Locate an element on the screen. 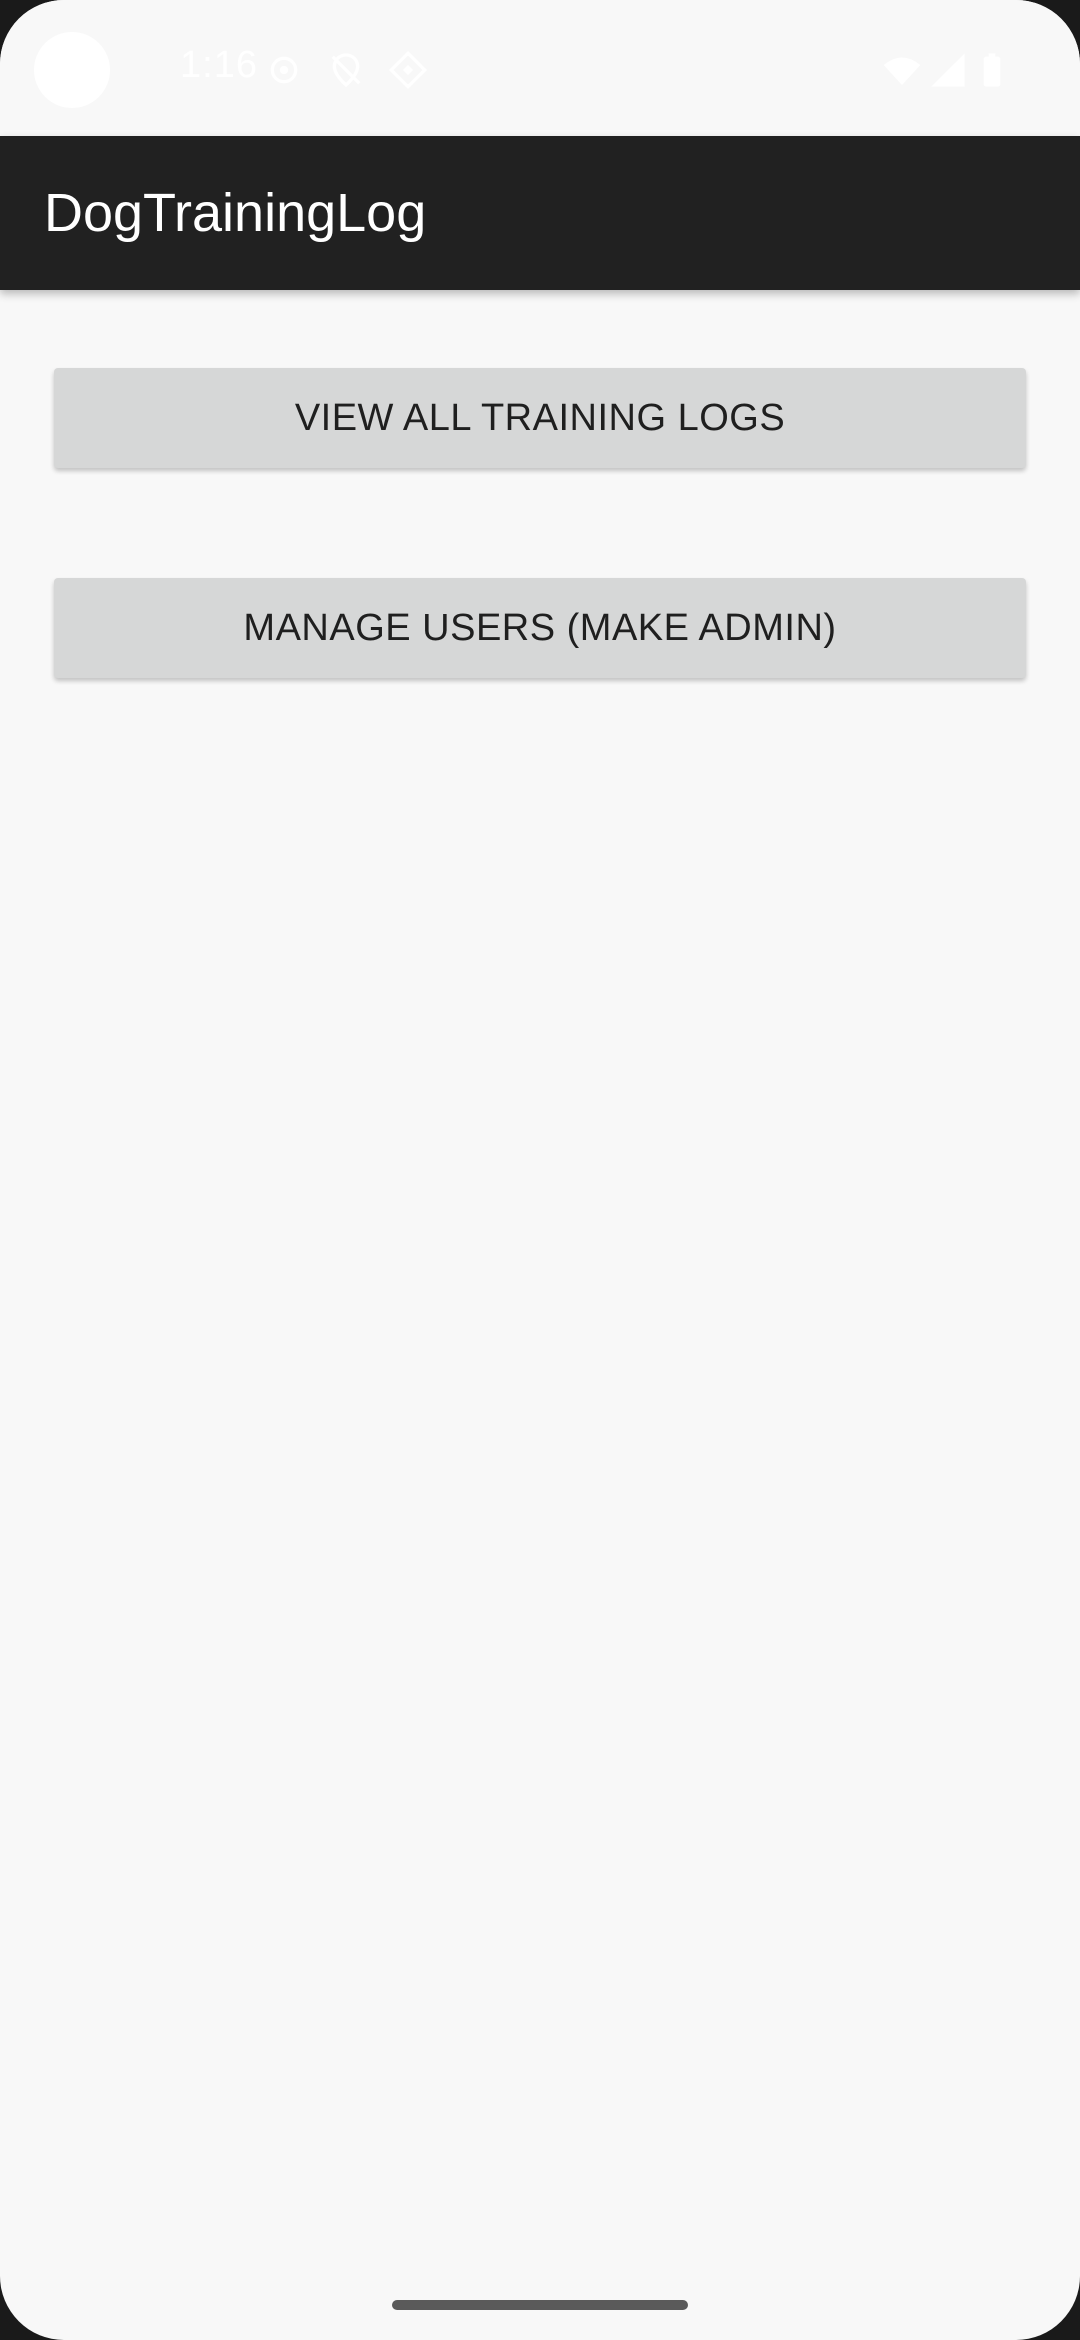 The width and height of the screenshot is (1080, 2340). app-bar: DogTrainingLog is located at coordinates (540, 213).